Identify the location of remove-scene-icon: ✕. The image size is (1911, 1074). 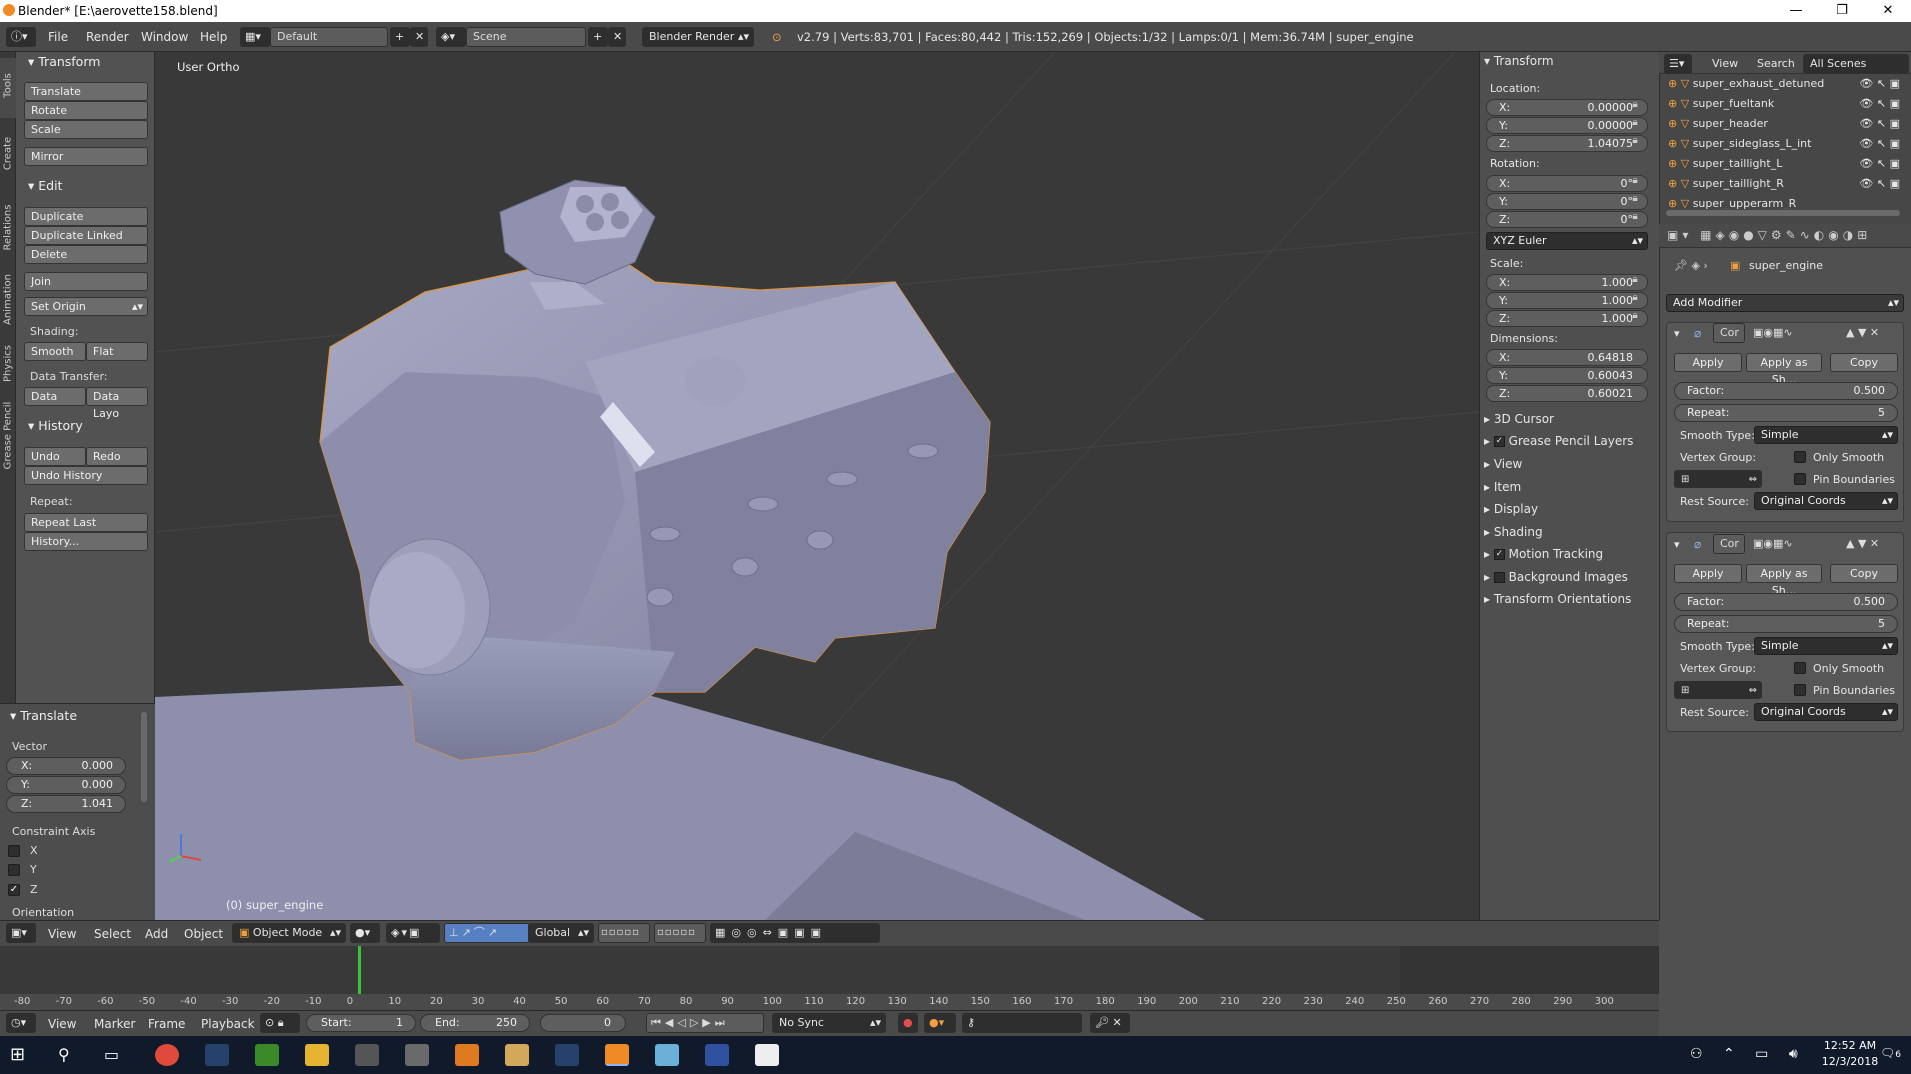
(617, 37).